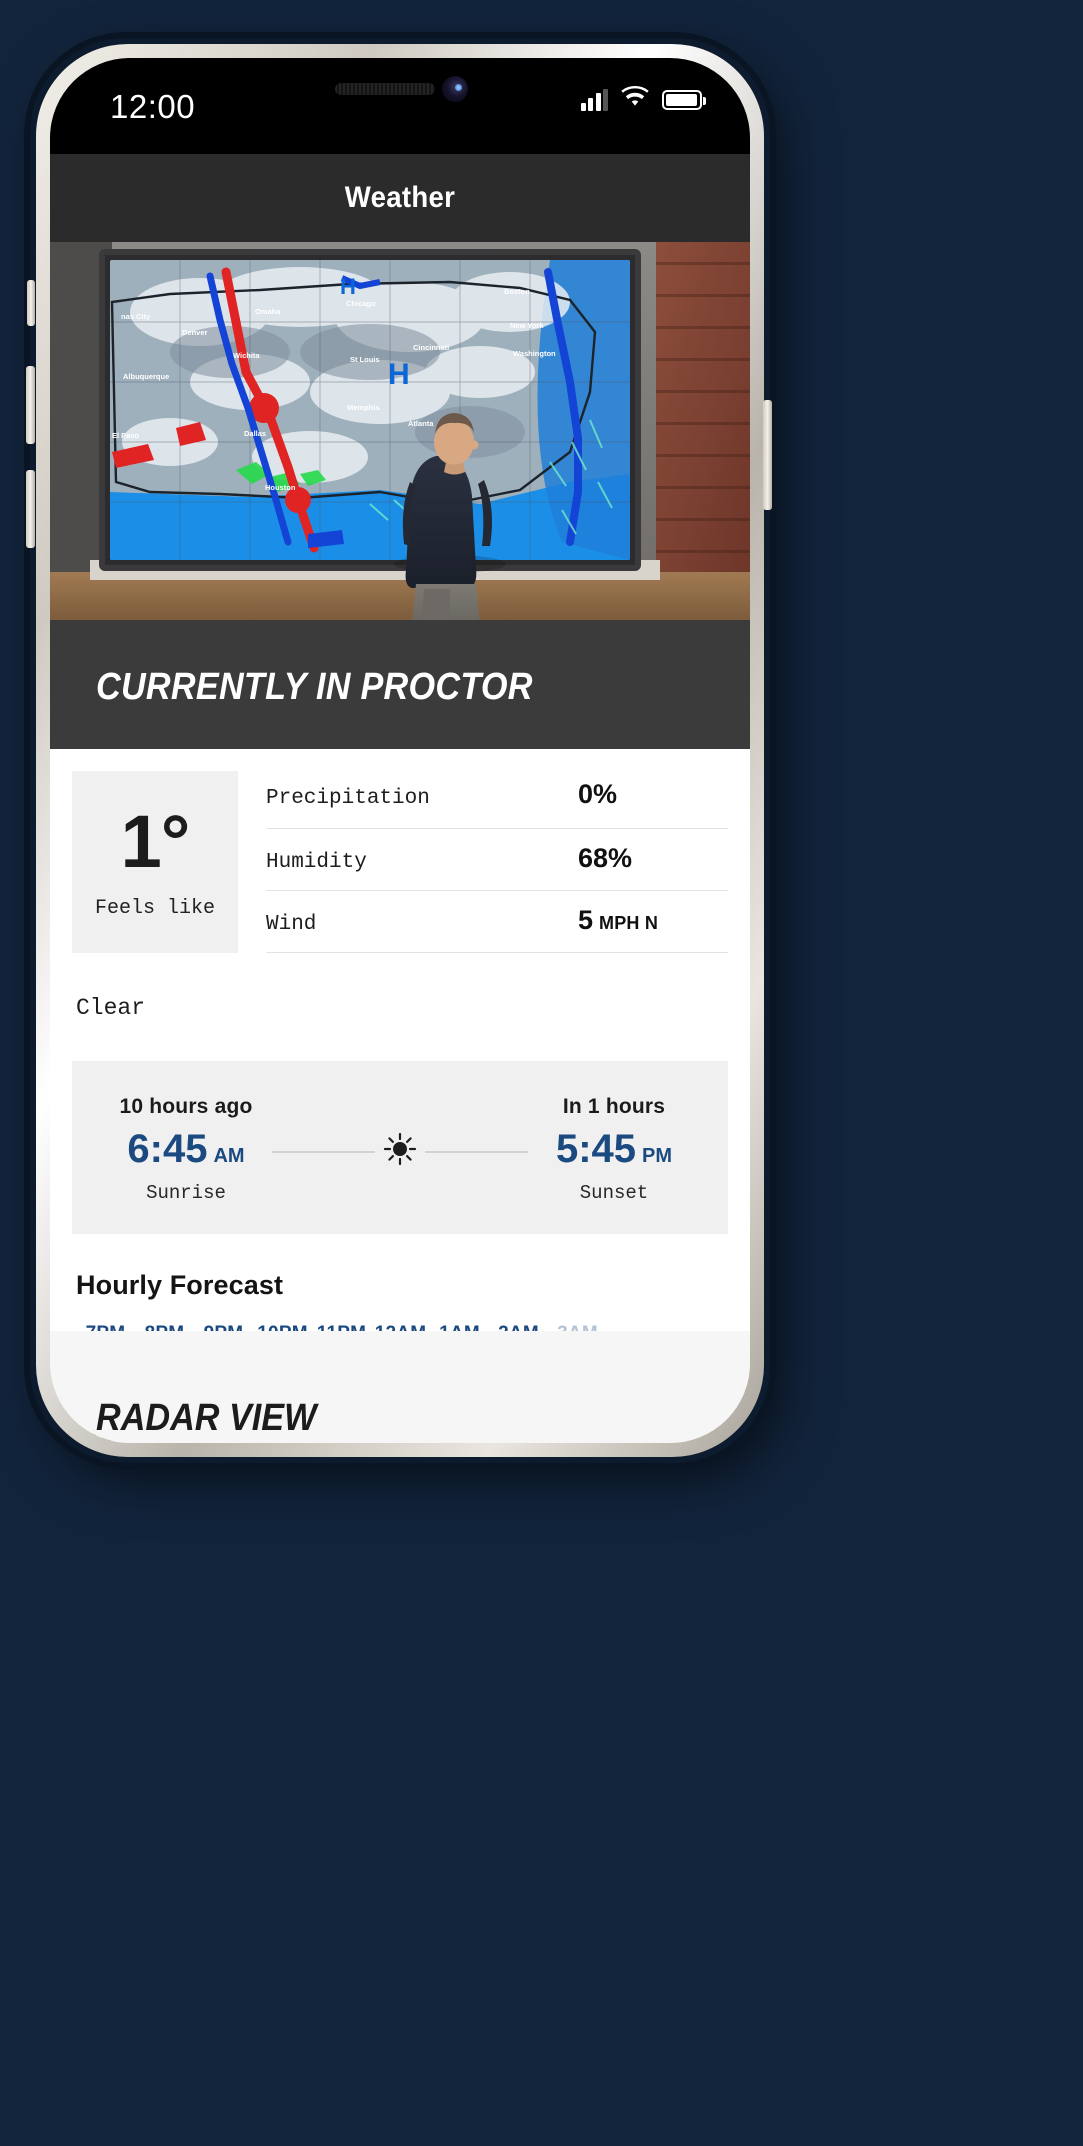  Describe the element at coordinates (635, 99) in the screenshot. I see `wifi-icon` at that location.